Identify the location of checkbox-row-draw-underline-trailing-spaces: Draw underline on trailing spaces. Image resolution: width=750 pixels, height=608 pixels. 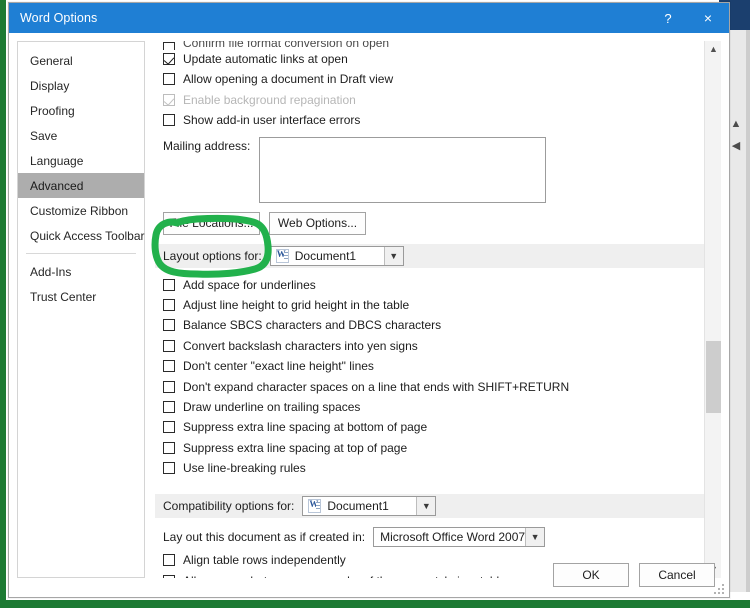
(429, 408).